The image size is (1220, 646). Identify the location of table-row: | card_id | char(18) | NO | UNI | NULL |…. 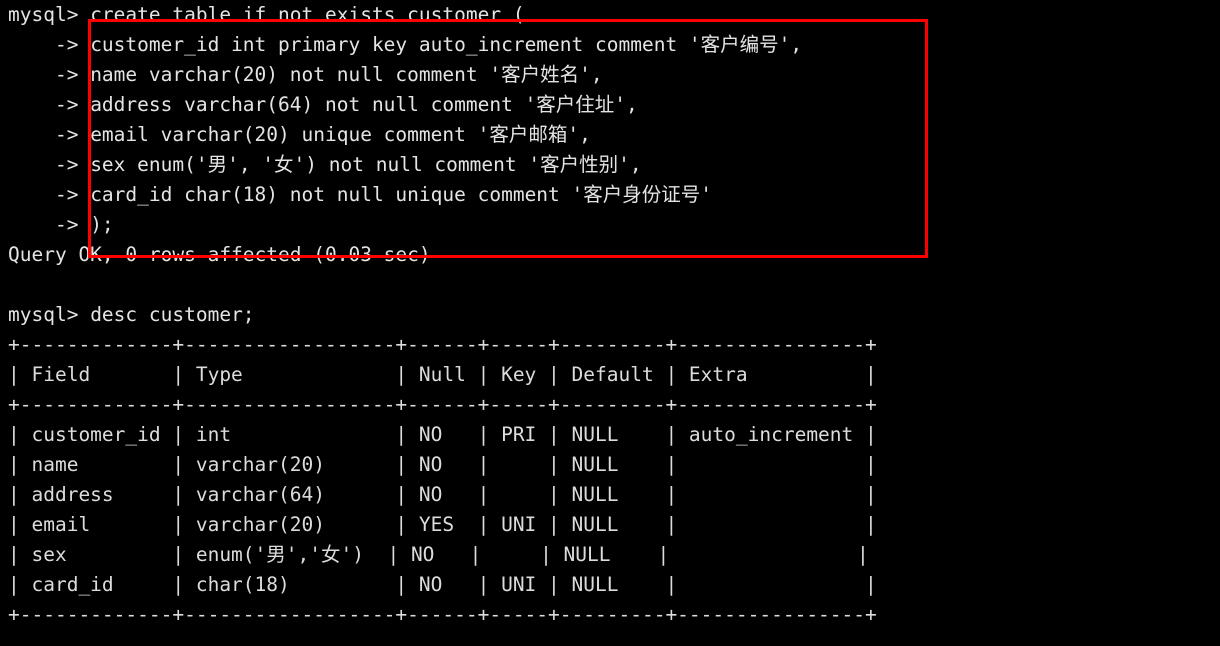
(442, 584).